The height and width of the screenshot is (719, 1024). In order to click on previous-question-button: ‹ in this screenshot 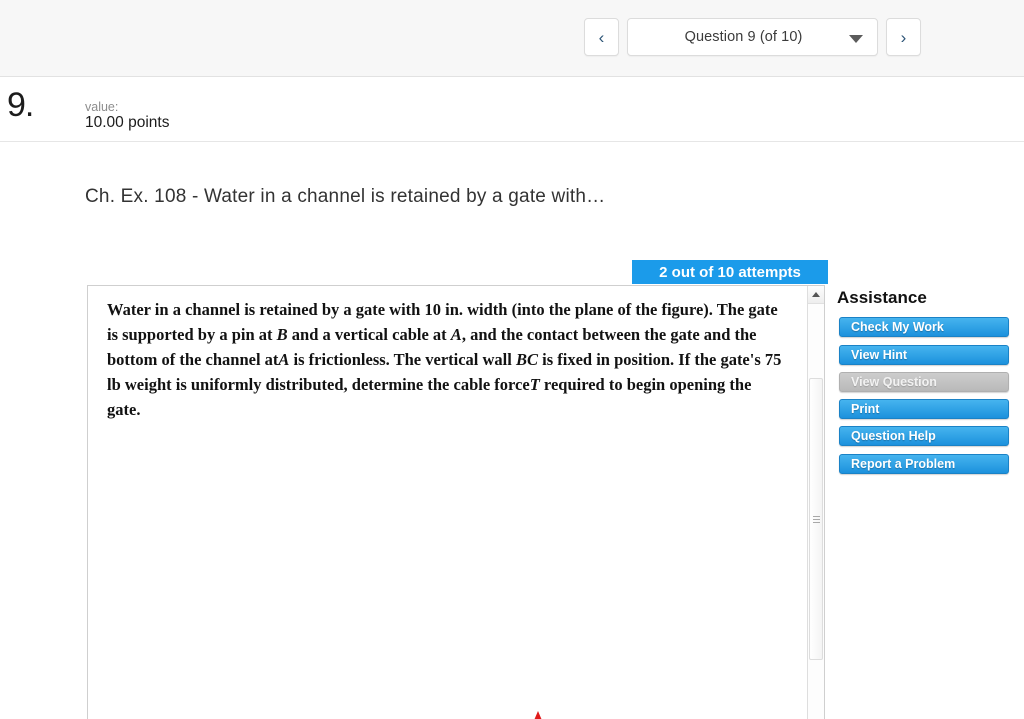, I will do `click(601, 37)`.